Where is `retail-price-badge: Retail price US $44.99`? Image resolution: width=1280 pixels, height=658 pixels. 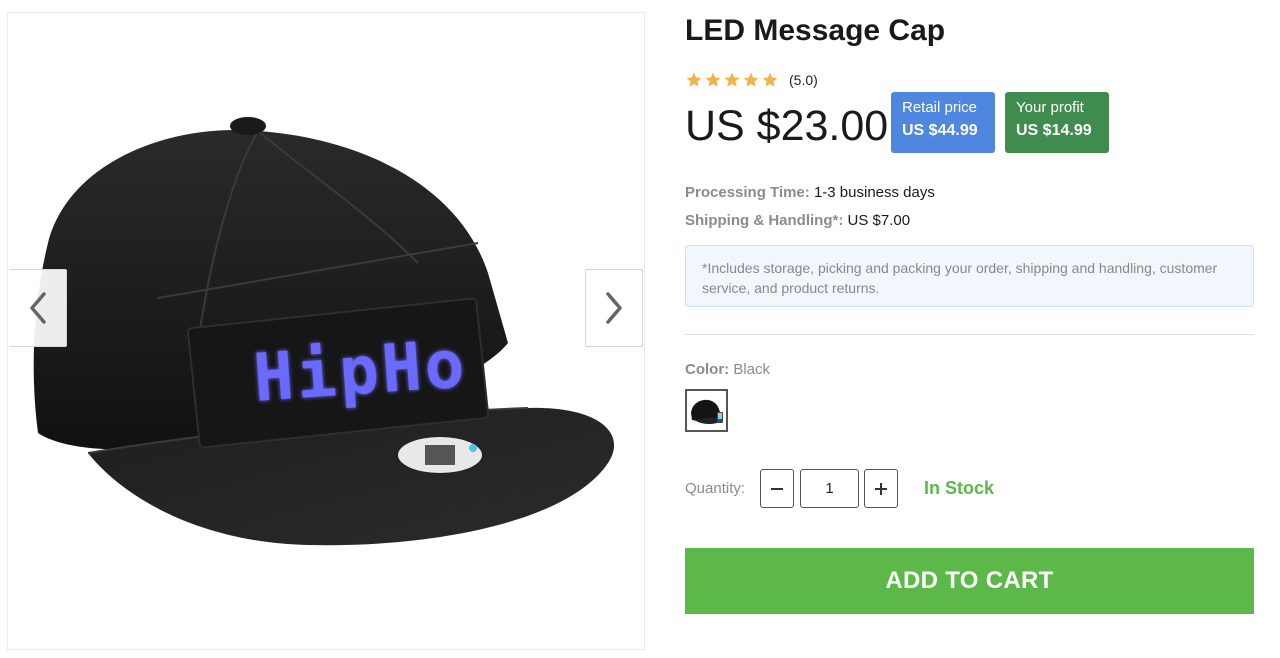
retail-price-badge: Retail price US $44.99 is located at coordinates (943, 122).